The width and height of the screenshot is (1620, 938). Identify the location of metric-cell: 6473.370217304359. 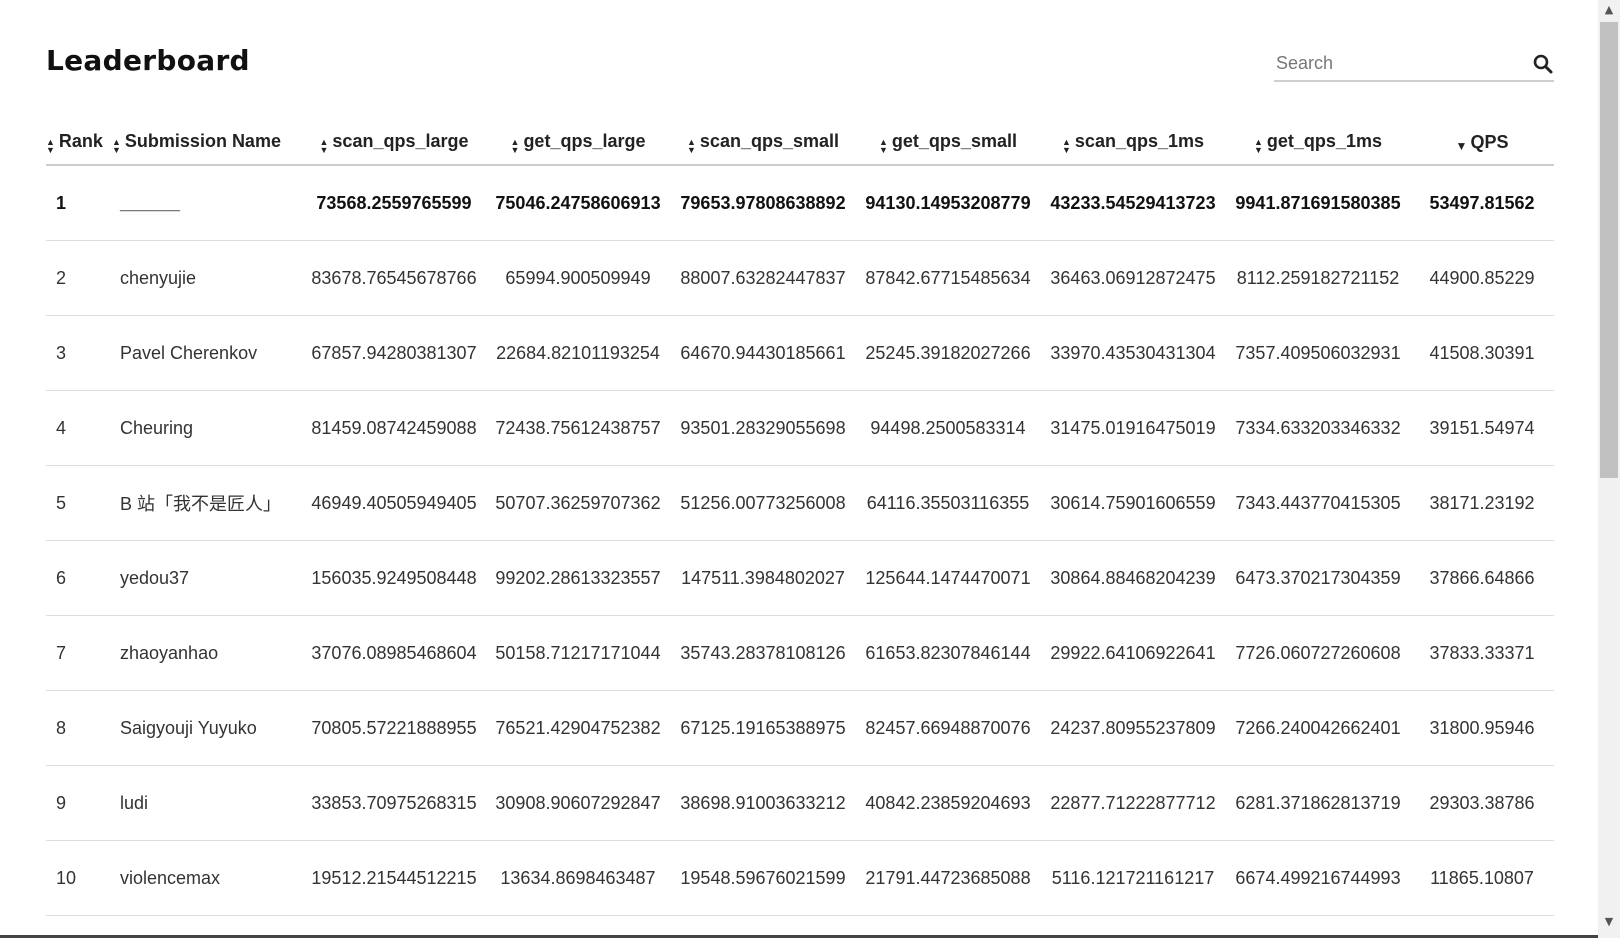
(1318, 578).